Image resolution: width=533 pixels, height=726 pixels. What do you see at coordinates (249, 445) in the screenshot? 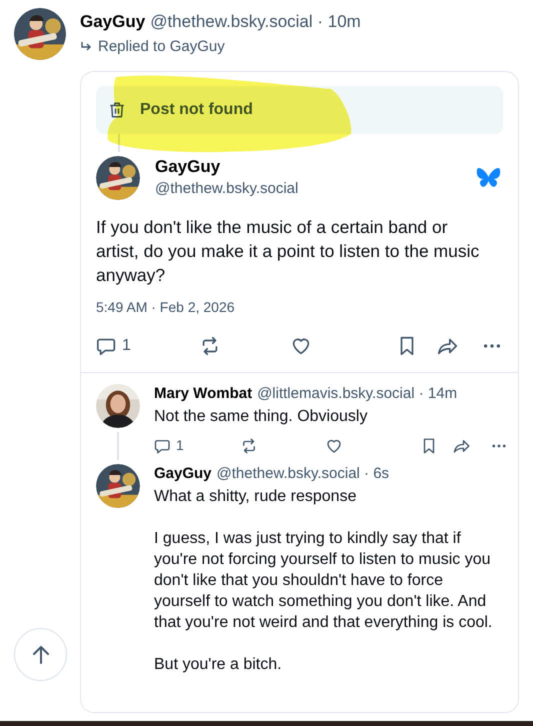
I see `repost-icon` at bounding box center [249, 445].